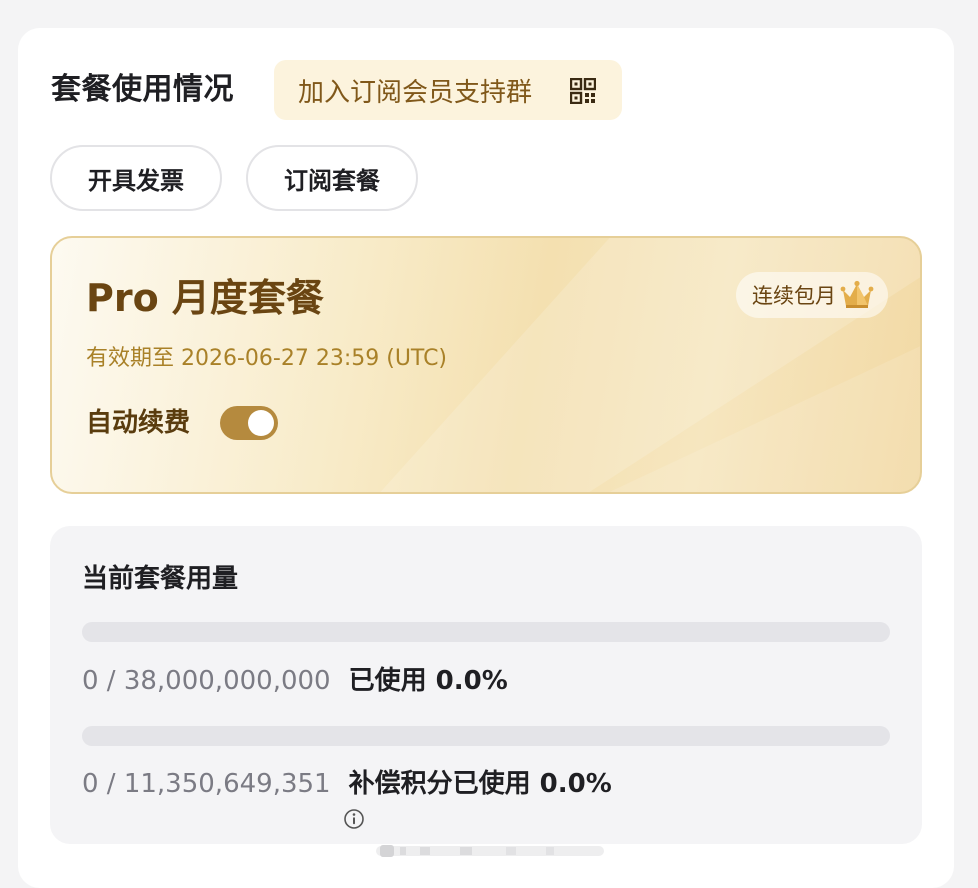 The height and width of the screenshot is (888, 978). Describe the element at coordinates (347, 784) in the screenshot. I see `compensation-usage-row: 0 / 11,350,649,351 补偿积分已使用 0.0%` at that location.